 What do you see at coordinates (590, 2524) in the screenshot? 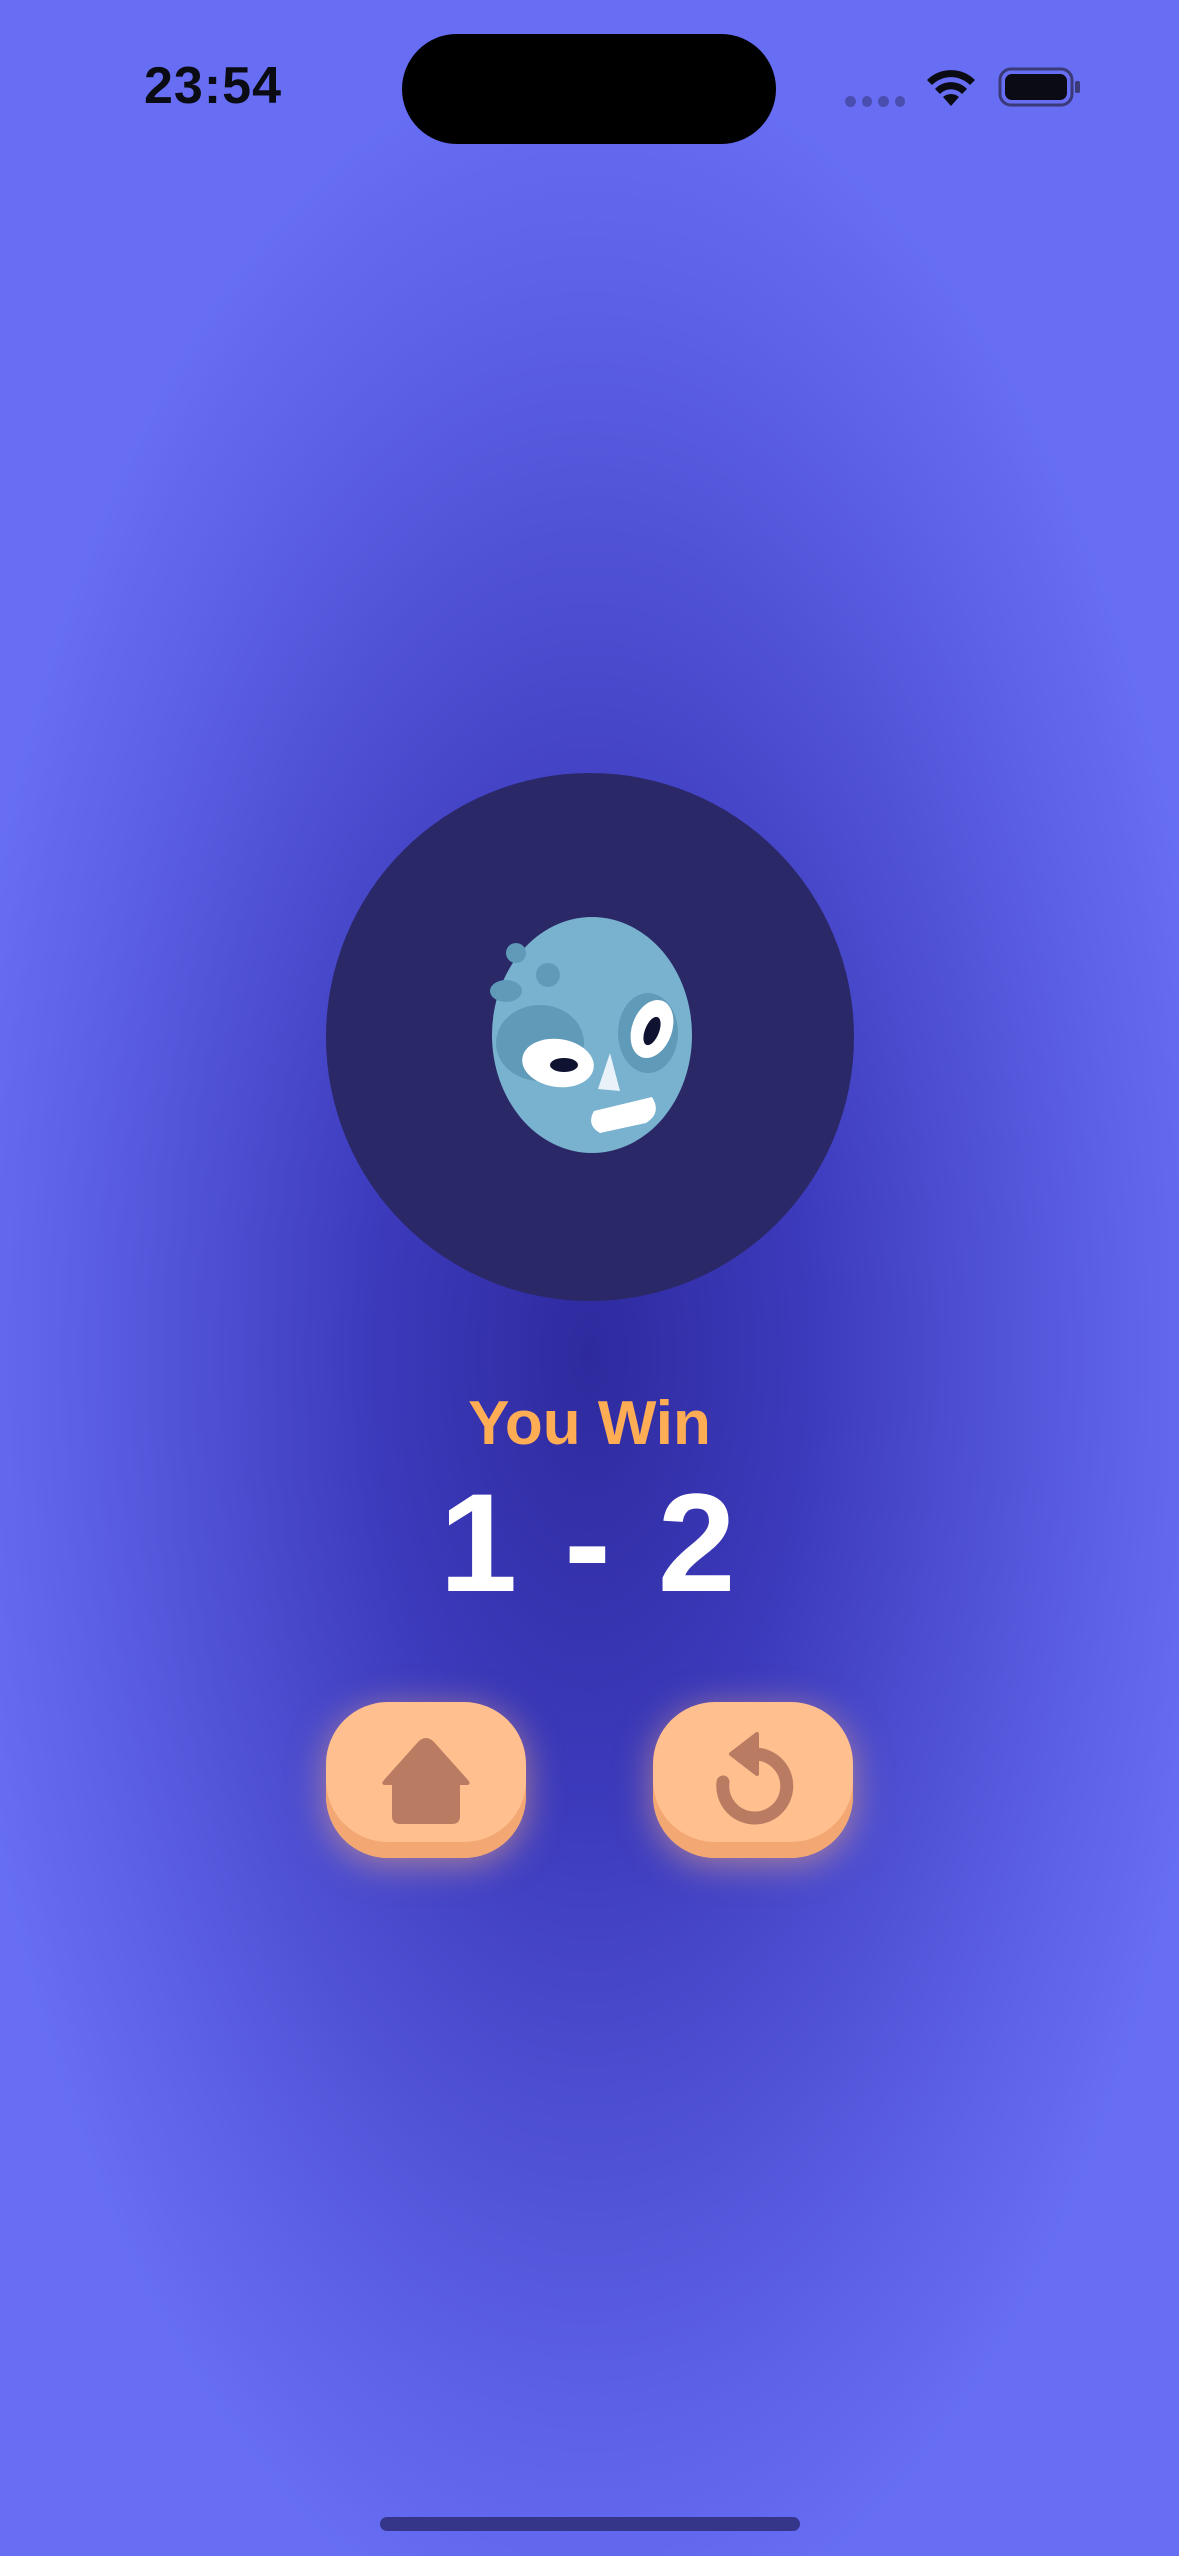
I see `home-indicator` at bounding box center [590, 2524].